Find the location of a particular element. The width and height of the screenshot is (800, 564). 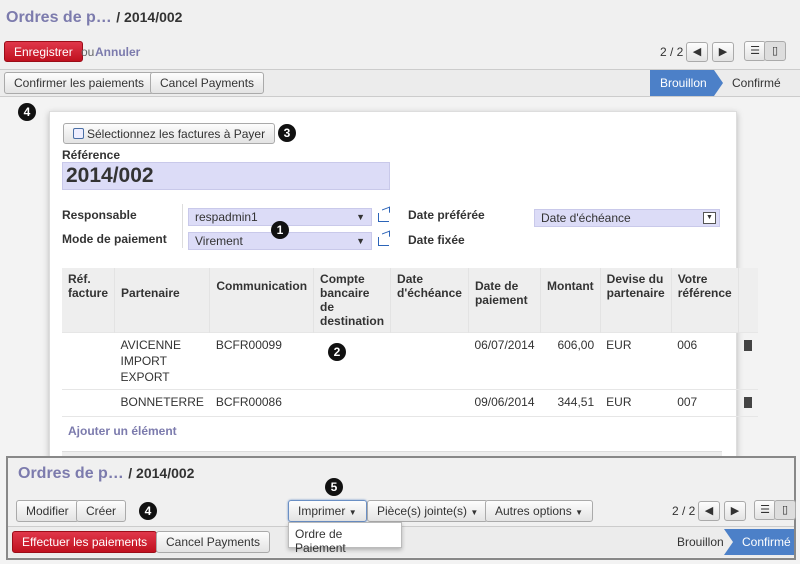

col-communication: Communication is located at coordinates (261, 300).